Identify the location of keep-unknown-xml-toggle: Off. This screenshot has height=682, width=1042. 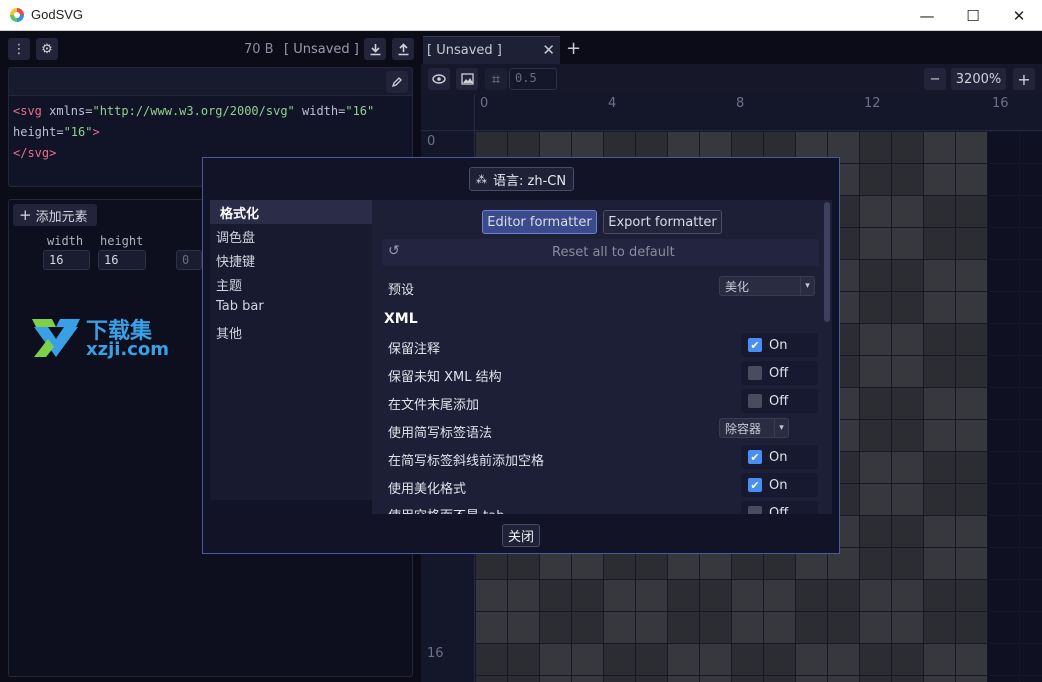
(779, 373).